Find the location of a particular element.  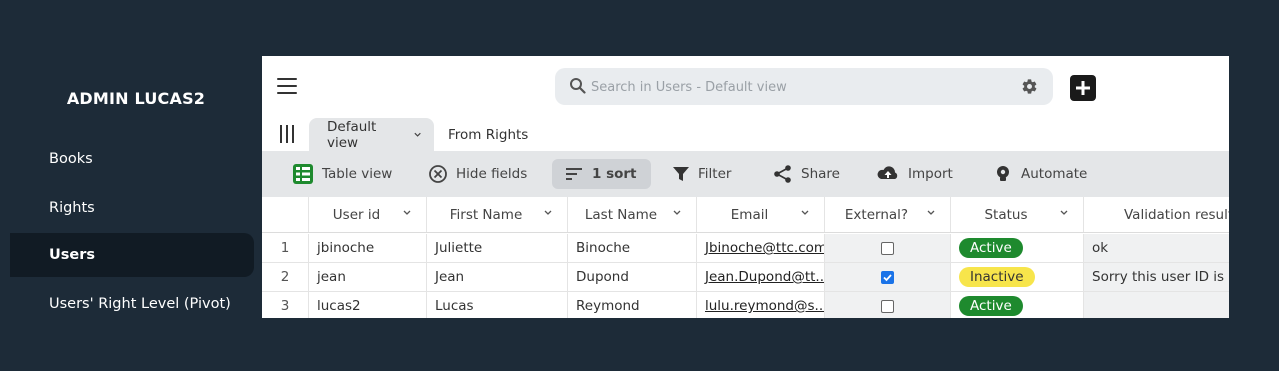

tab-label: Default view is located at coordinates (352, 134).